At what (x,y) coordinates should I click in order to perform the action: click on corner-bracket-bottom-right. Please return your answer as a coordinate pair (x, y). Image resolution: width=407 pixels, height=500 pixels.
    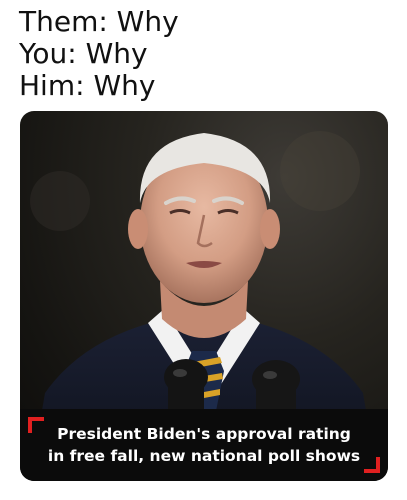
    Looking at the image, I should click on (372, 465).